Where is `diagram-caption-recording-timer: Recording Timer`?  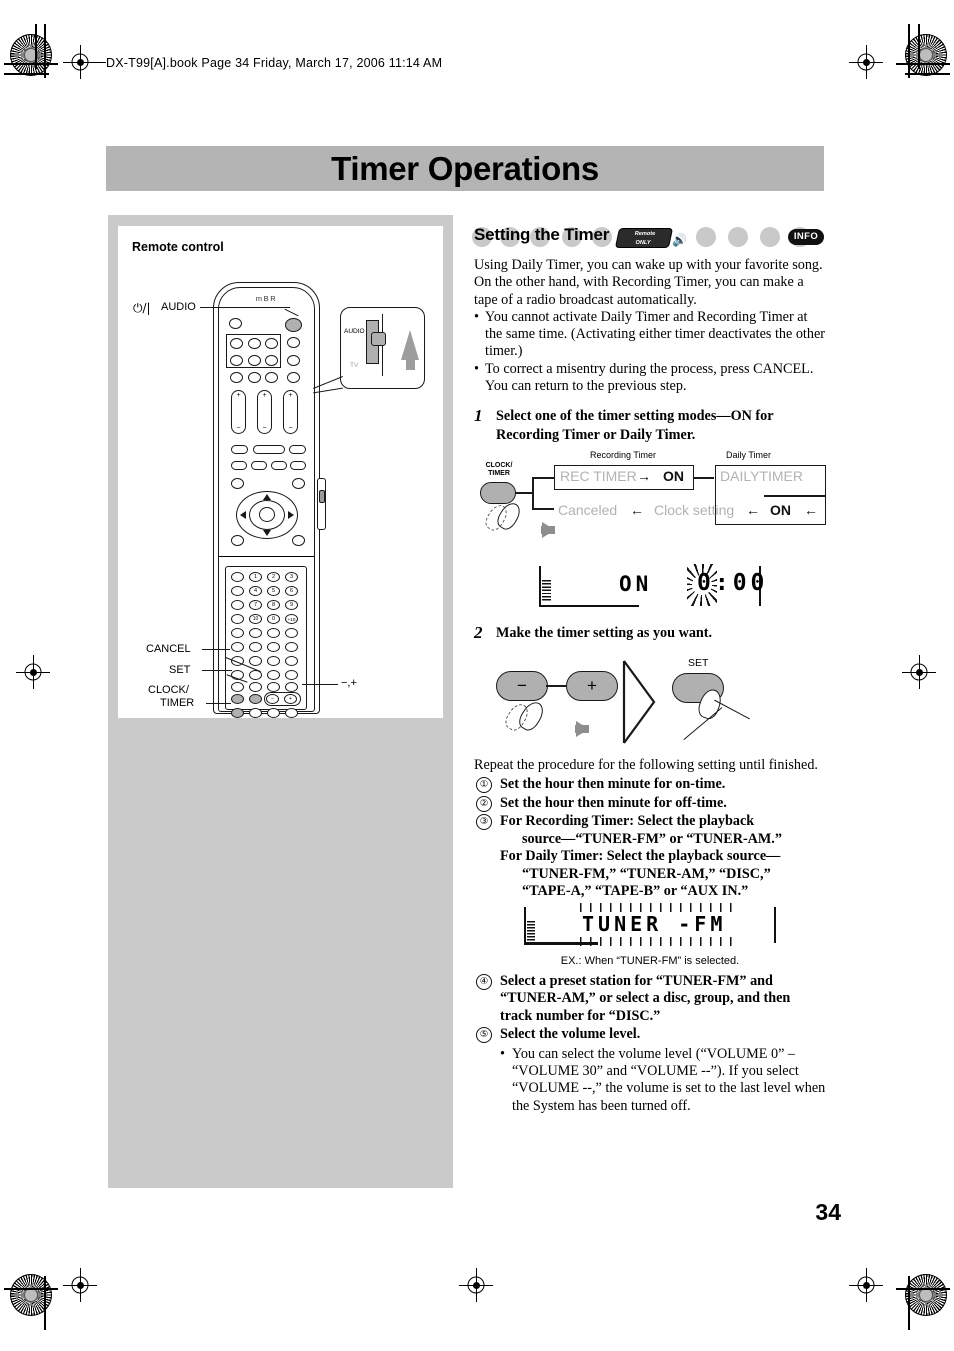 diagram-caption-recording-timer: Recording Timer is located at coordinates (623, 455).